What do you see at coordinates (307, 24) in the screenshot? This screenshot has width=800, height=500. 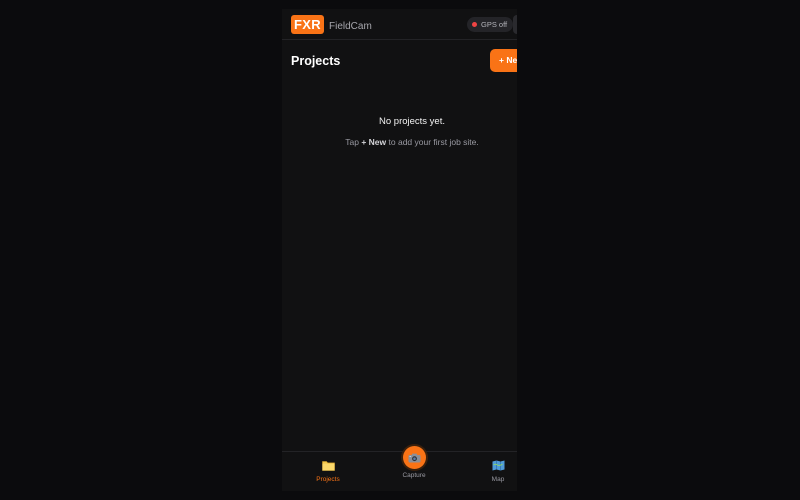 I see `app-logo: FXR` at bounding box center [307, 24].